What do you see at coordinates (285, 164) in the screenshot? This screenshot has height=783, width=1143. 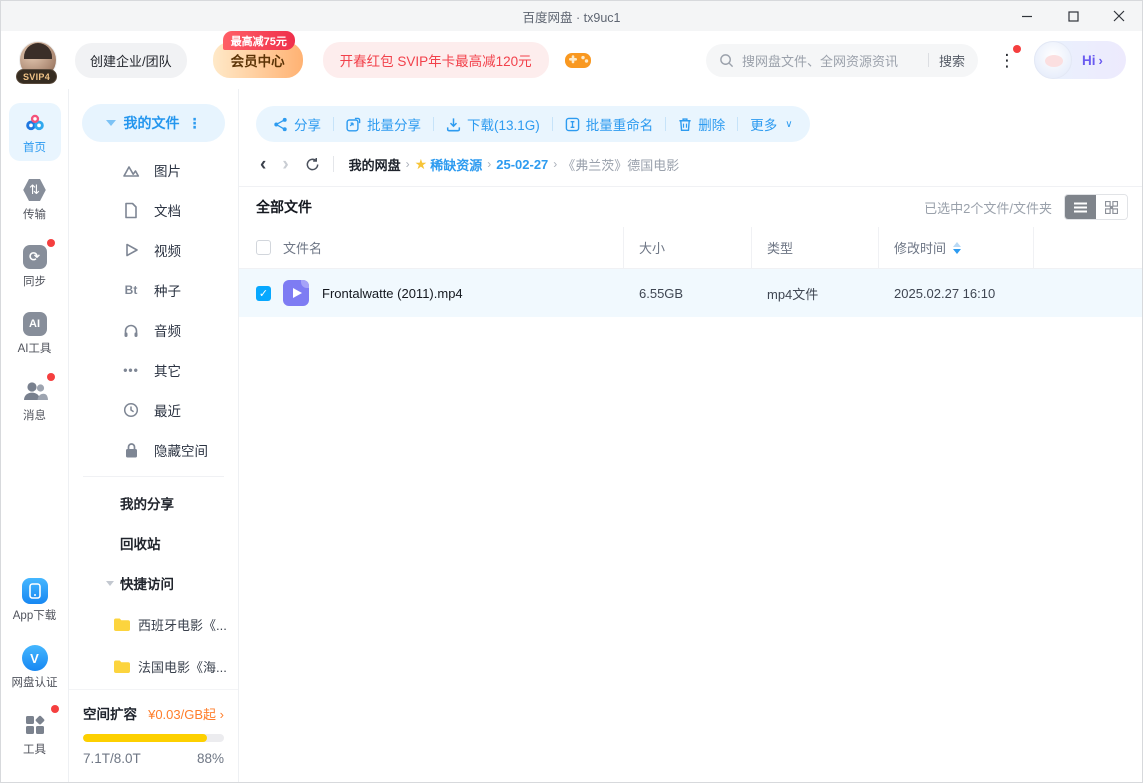 I see `nav-forward-button: ›` at bounding box center [285, 164].